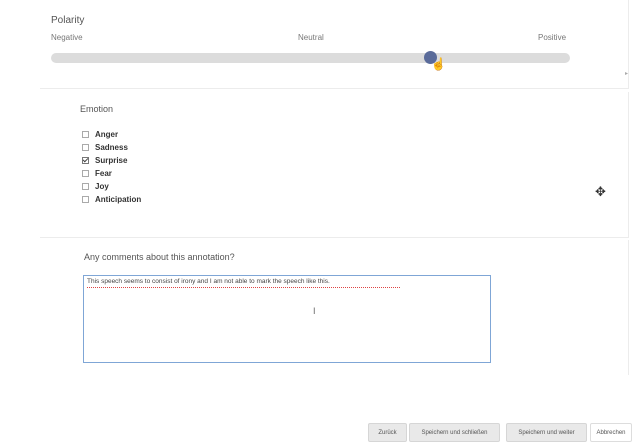 The width and height of the screenshot is (632, 443). Describe the element at coordinates (546, 432) in the screenshot. I see `save-next-button: Speichern und weiter` at that location.